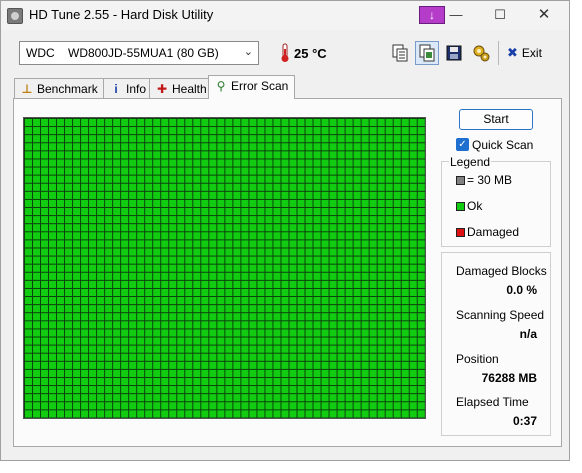  What do you see at coordinates (460, 232) in the screenshot?
I see `legend-damaged-swatch` at bounding box center [460, 232].